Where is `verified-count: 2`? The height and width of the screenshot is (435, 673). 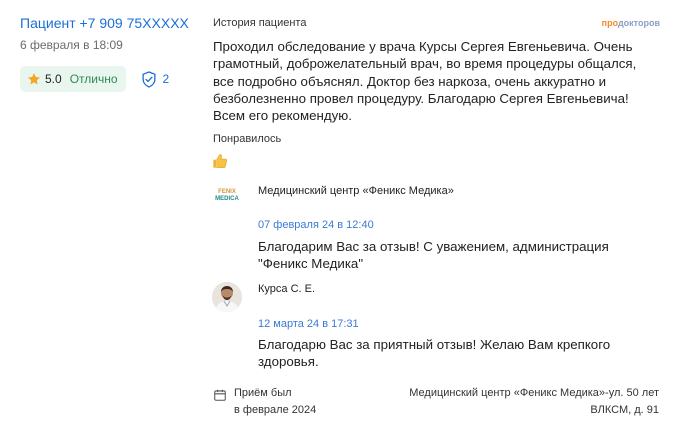 verified-count: 2 is located at coordinates (166, 79).